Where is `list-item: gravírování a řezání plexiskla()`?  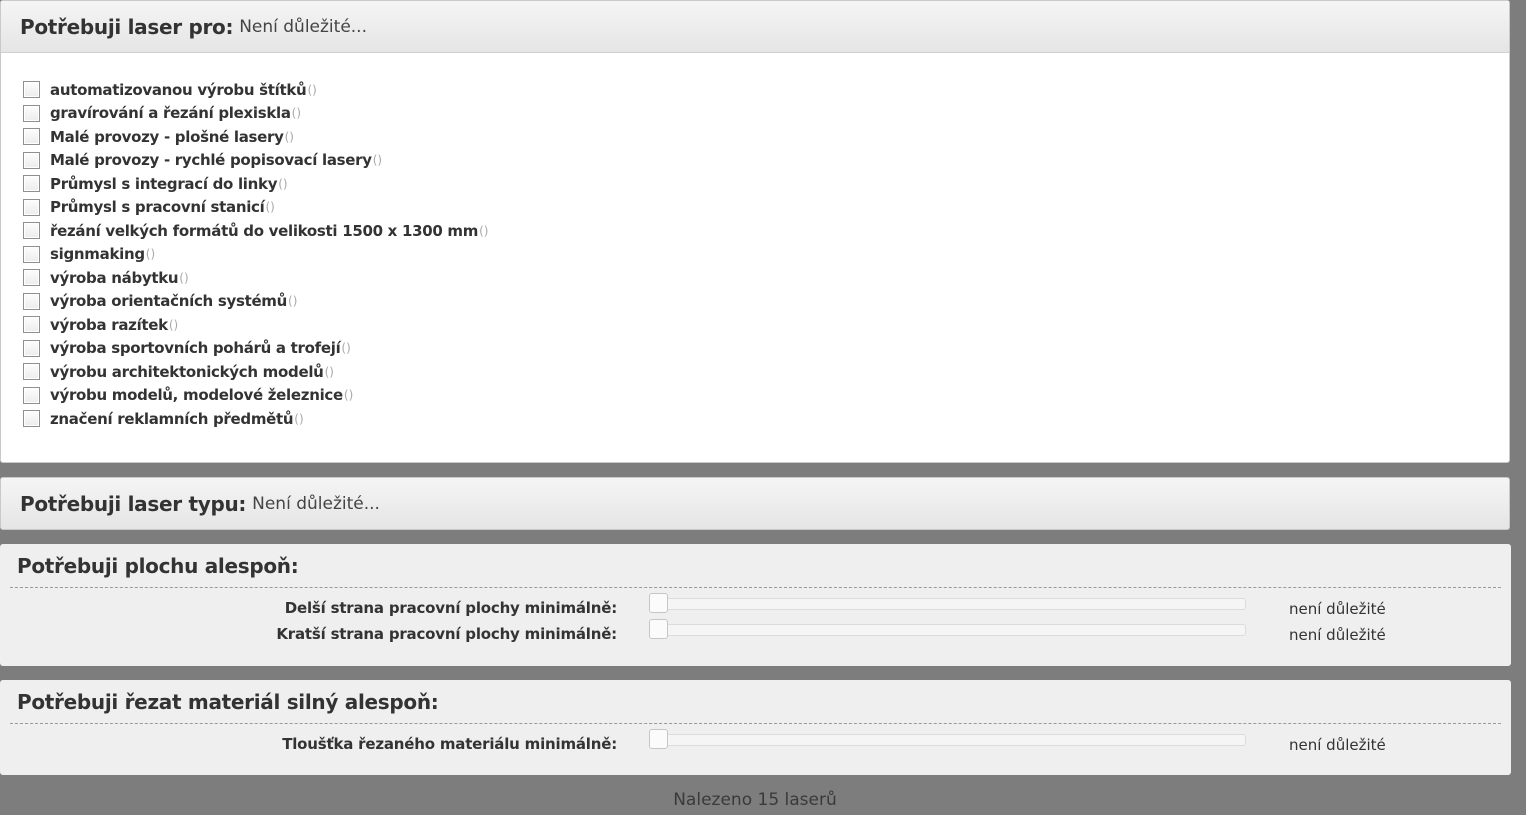
list-item: gravírování a řezání plexiskla() is located at coordinates (766, 114).